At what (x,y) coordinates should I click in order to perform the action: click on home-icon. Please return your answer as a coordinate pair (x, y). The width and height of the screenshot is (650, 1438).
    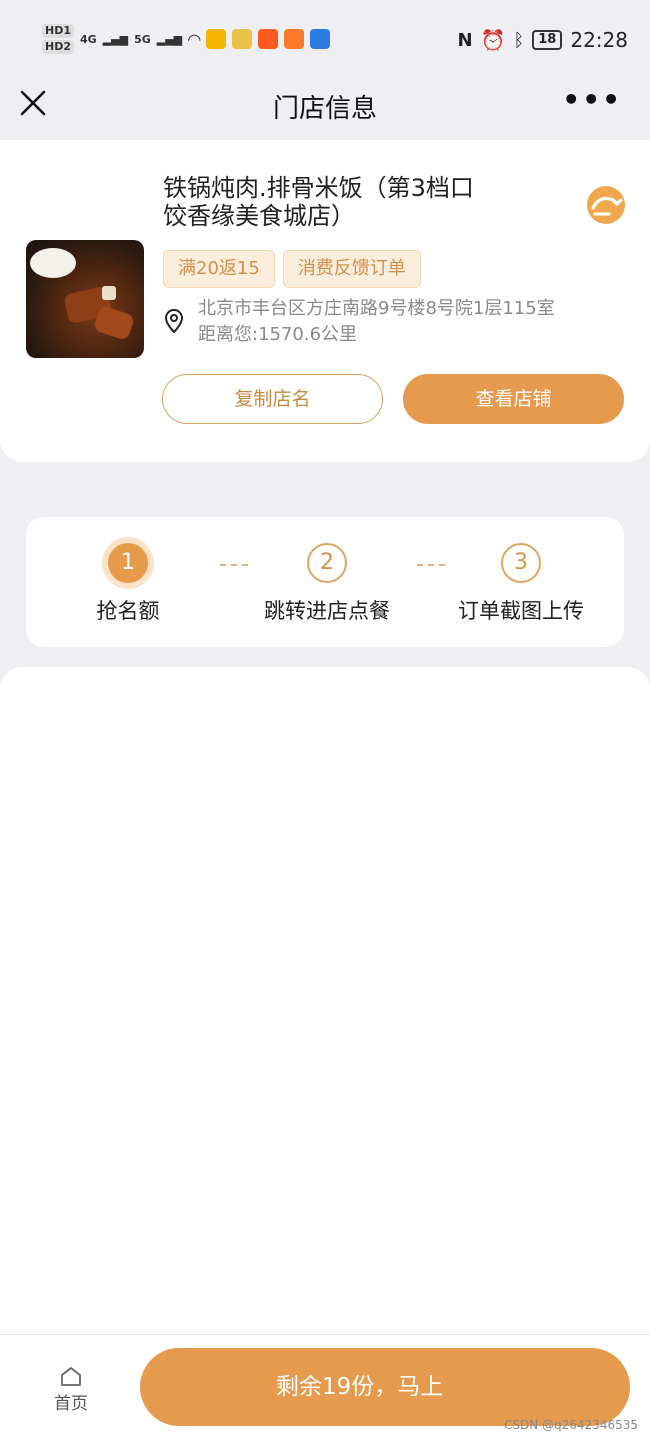
    Looking at the image, I should click on (71, 1376).